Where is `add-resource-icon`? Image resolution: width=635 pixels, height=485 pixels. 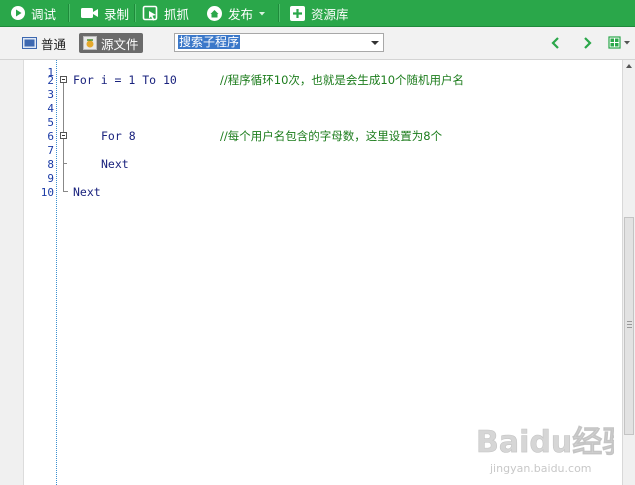
add-resource-icon is located at coordinates (297, 13).